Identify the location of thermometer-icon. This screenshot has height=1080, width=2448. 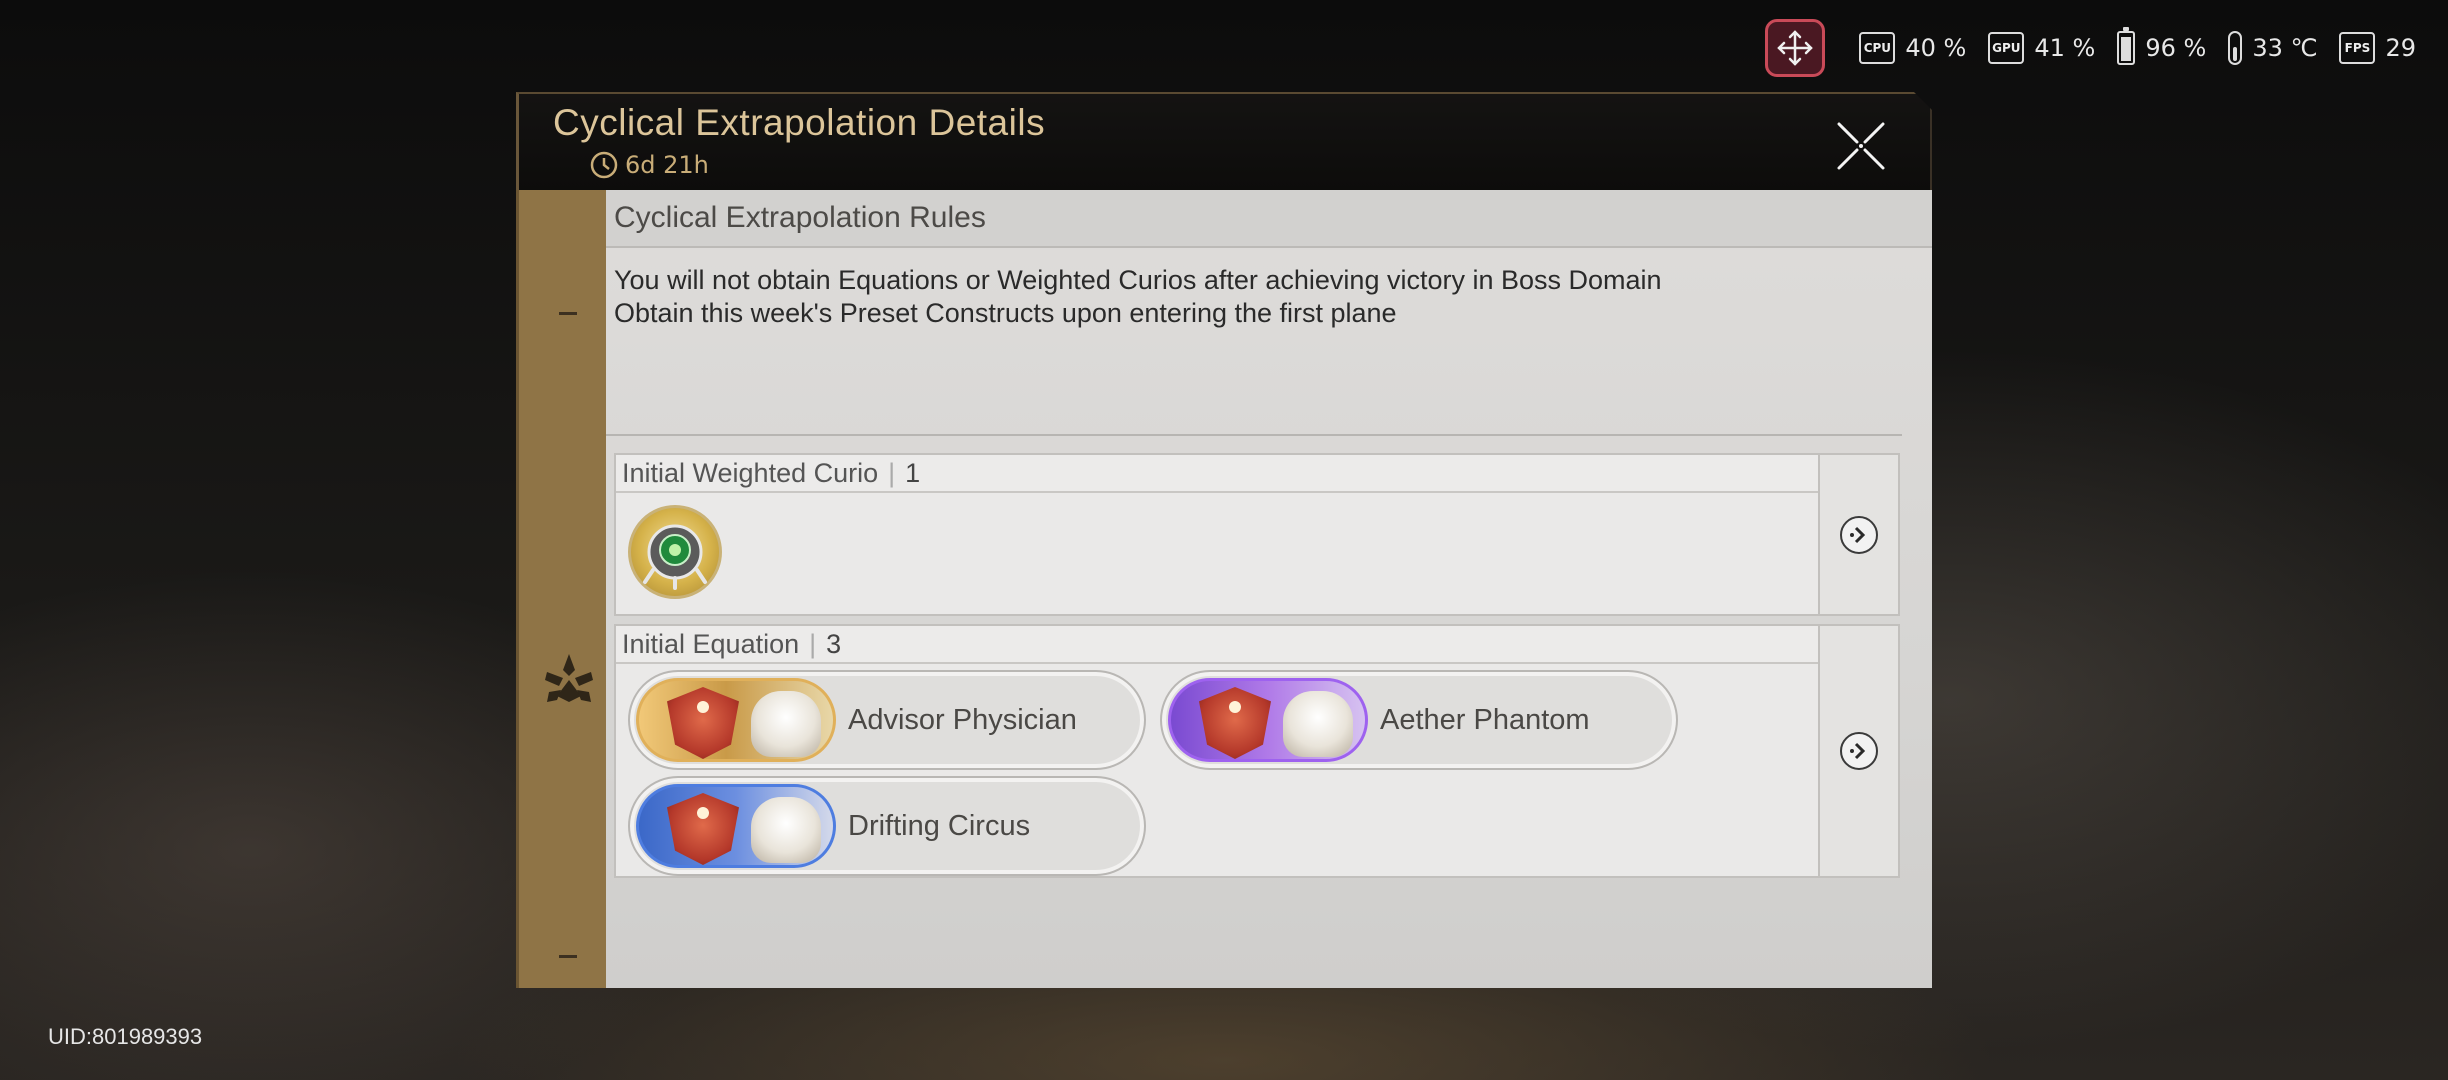
(2235, 48).